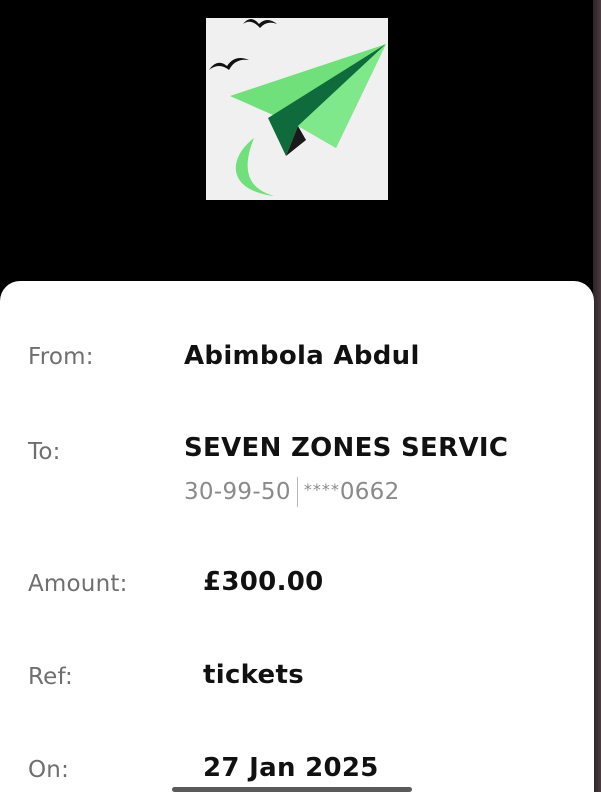 The height and width of the screenshot is (792, 601). I want to click on birds-icon, so click(243, 44).